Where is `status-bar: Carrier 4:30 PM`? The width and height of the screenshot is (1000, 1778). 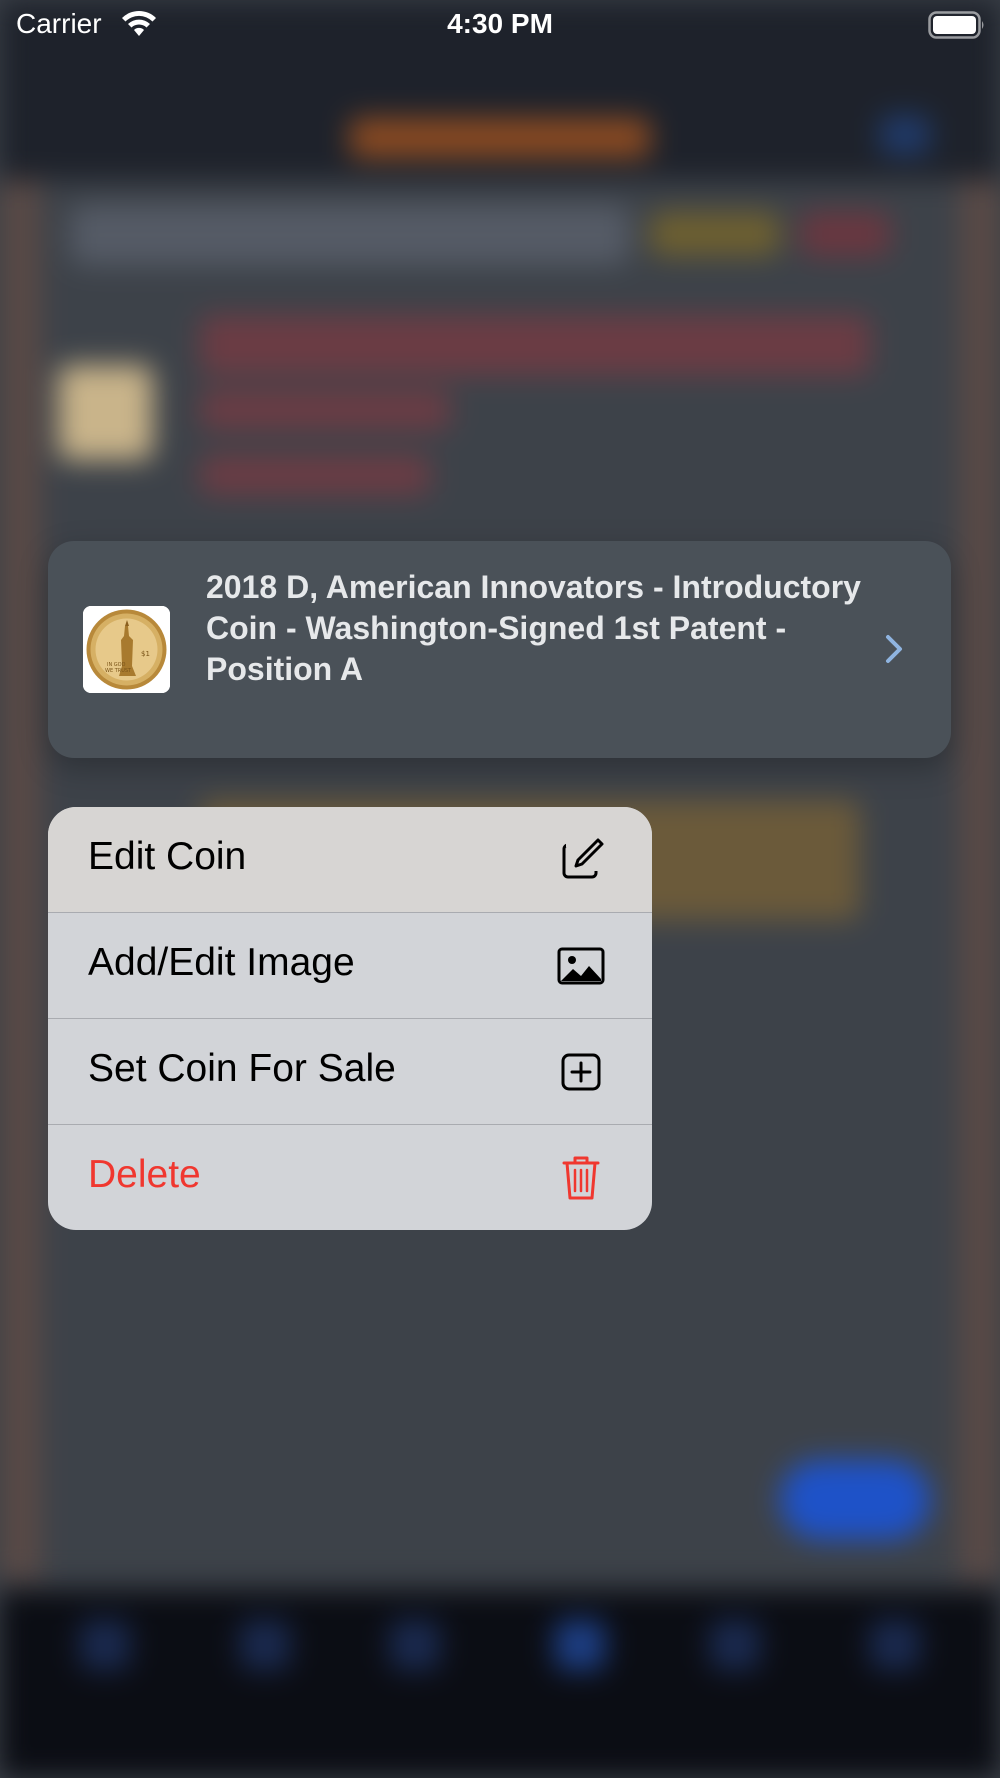
status-bar: Carrier 4:30 PM is located at coordinates (500, 25).